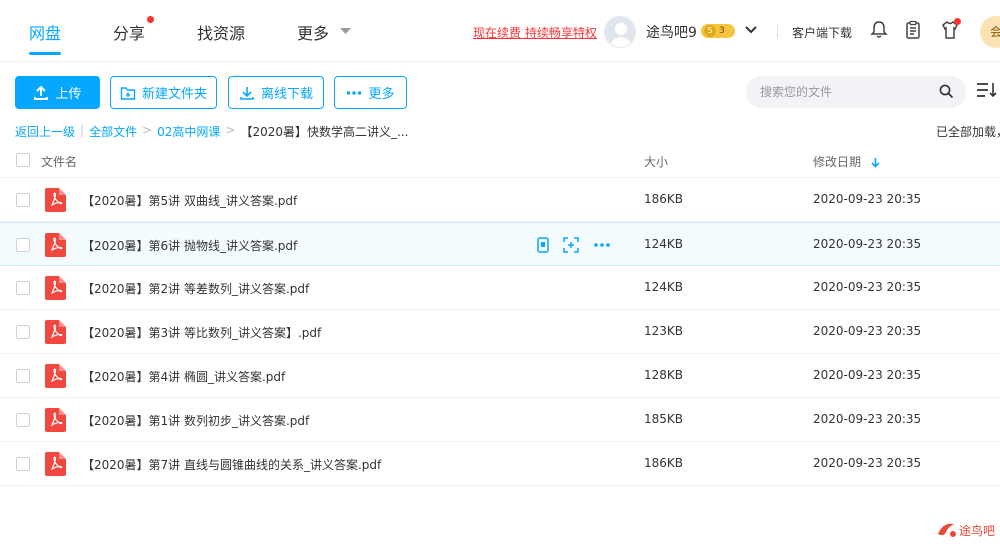 The width and height of the screenshot is (1000, 544). What do you see at coordinates (313, 32) in the screenshot?
I see `tab-more: 更多` at bounding box center [313, 32].